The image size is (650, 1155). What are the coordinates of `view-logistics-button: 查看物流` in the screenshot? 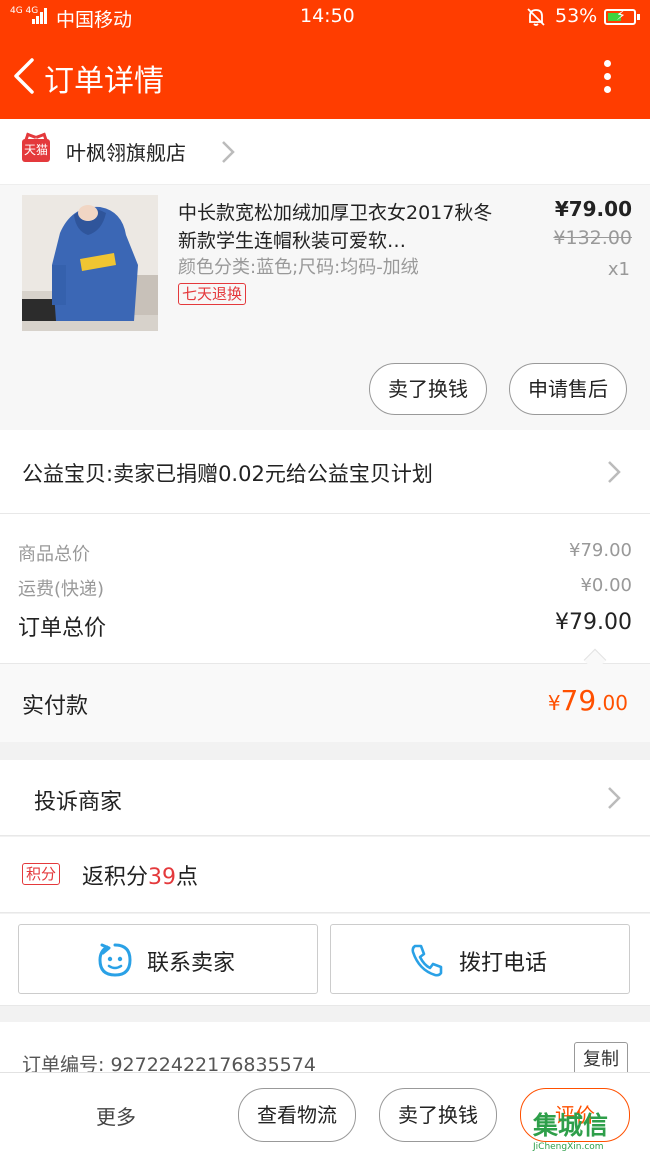 It's located at (297, 1115).